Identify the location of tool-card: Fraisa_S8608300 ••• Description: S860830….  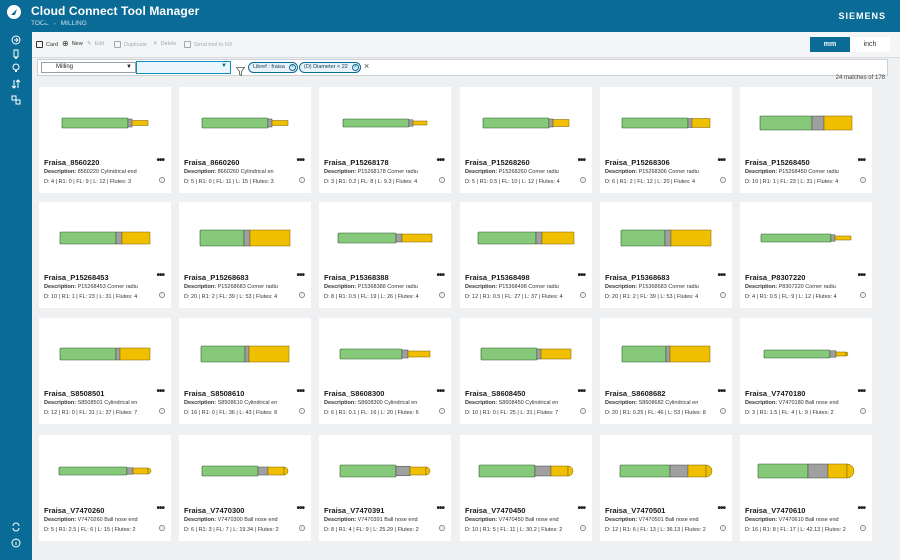
(385, 371).